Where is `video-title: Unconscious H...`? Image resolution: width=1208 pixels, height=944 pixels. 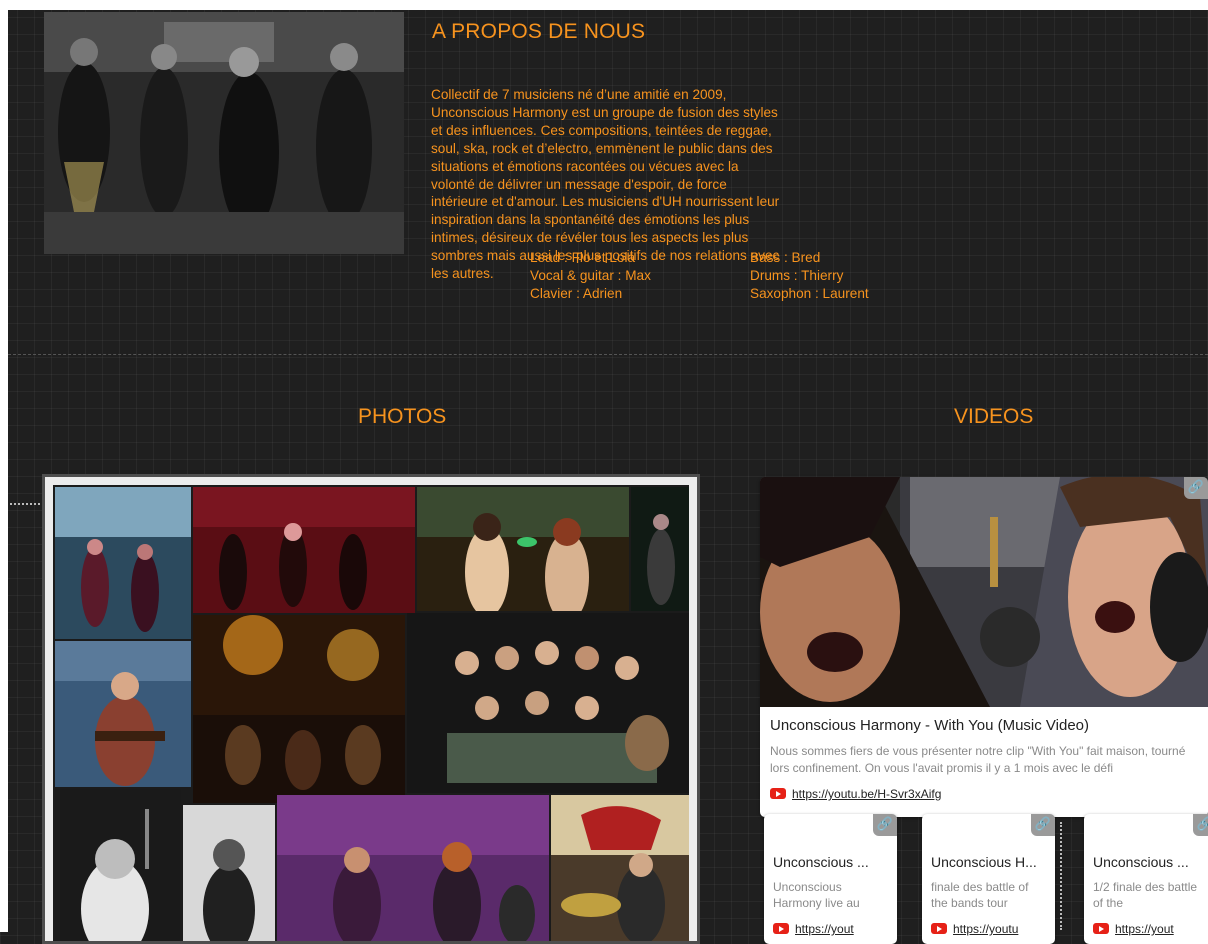
video-title: Unconscious H... is located at coordinates (986, 862).